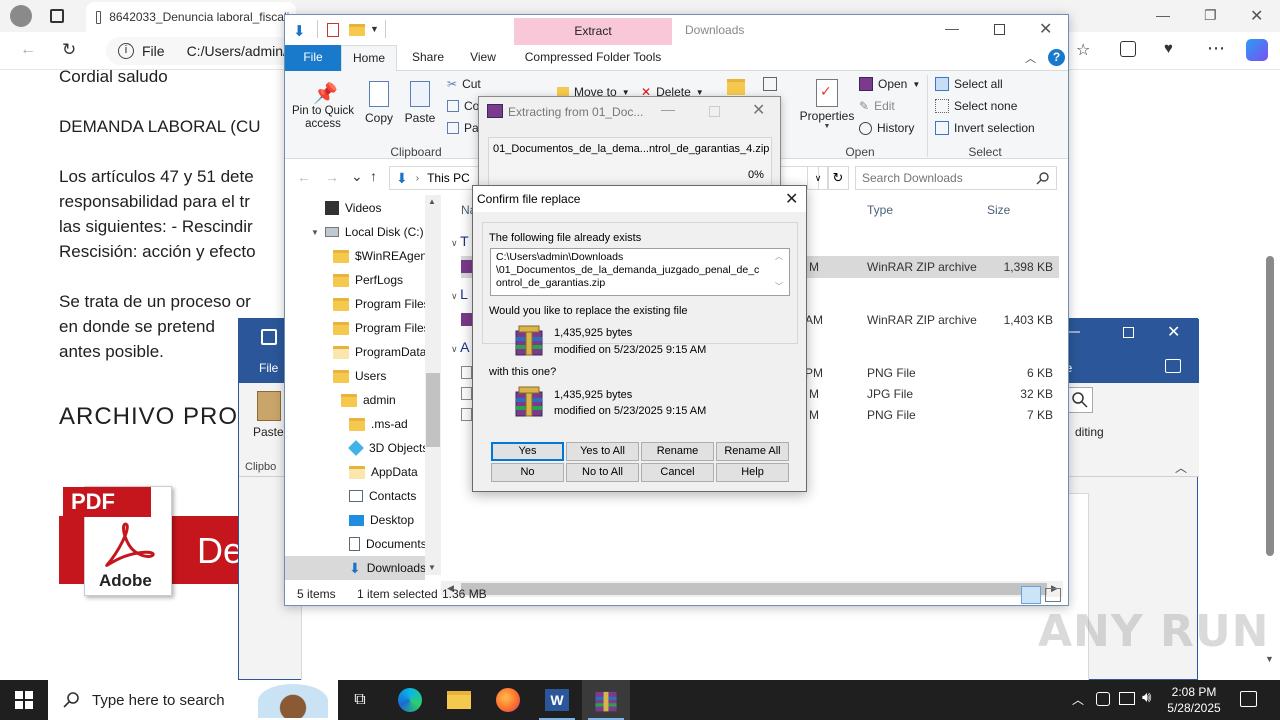 The image size is (1280, 720). Describe the element at coordinates (24, 700) in the screenshot. I see `start-button` at that location.